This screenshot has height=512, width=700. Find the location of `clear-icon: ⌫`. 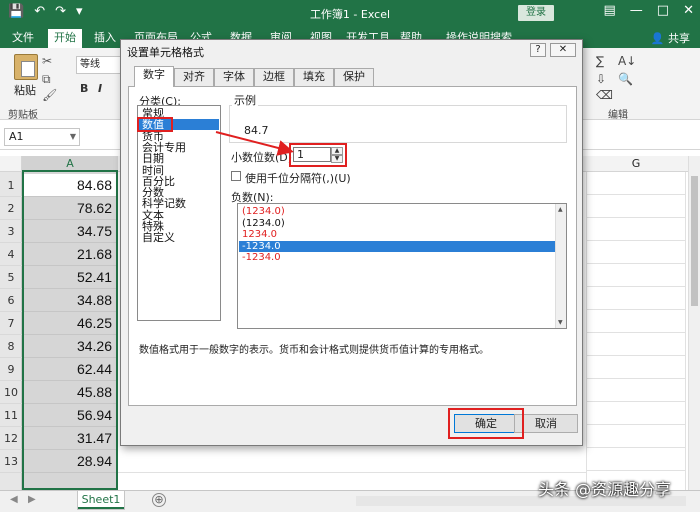

clear-icon: ⌫ is located at coordinates (604, 95).